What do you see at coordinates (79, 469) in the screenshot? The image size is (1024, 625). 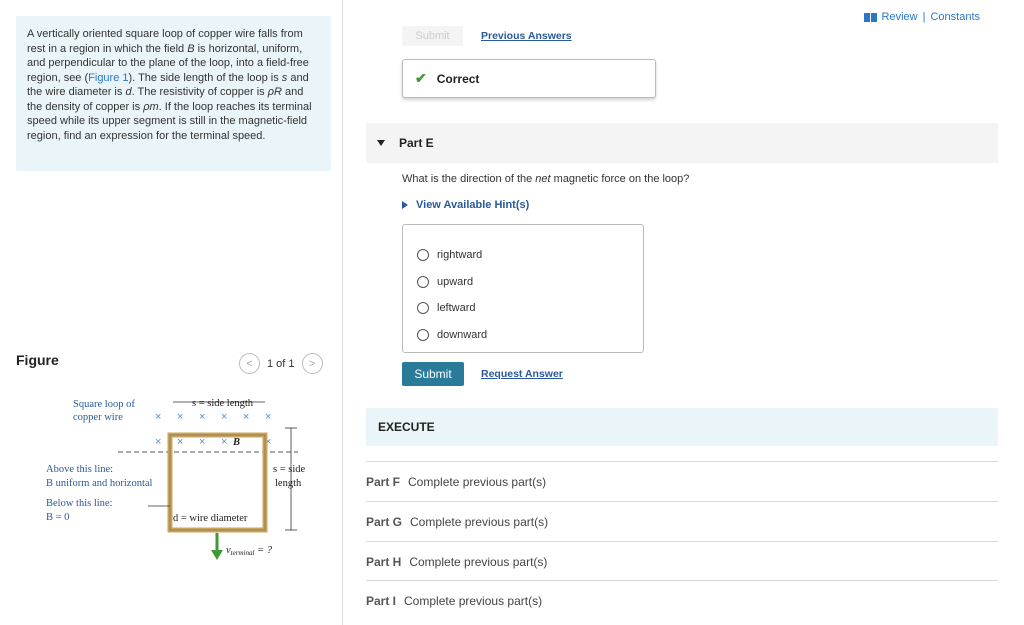 I see `above-line-label: Above this line:` at bounding box center [79, 469].